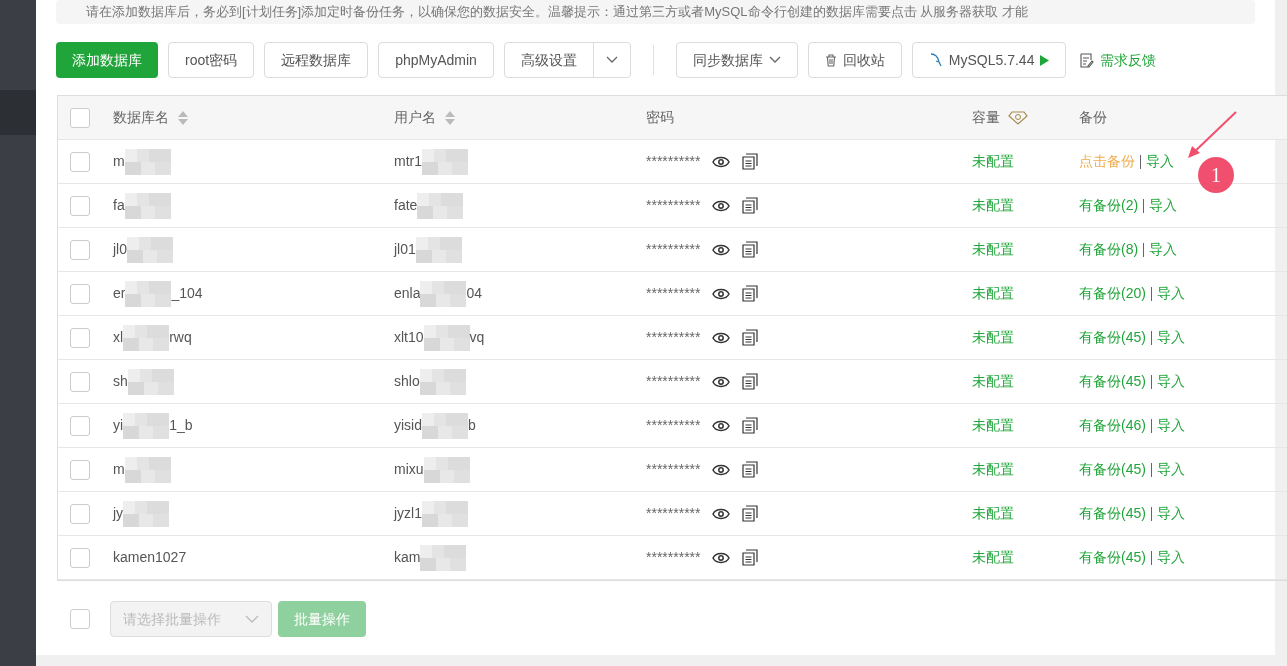 The width and height of the screenshot is (1287, 666). What do you see at coordinates (405, 249) in the screenshot?
I see `table-cell-text: jl01` at bounding box center [405, 249].